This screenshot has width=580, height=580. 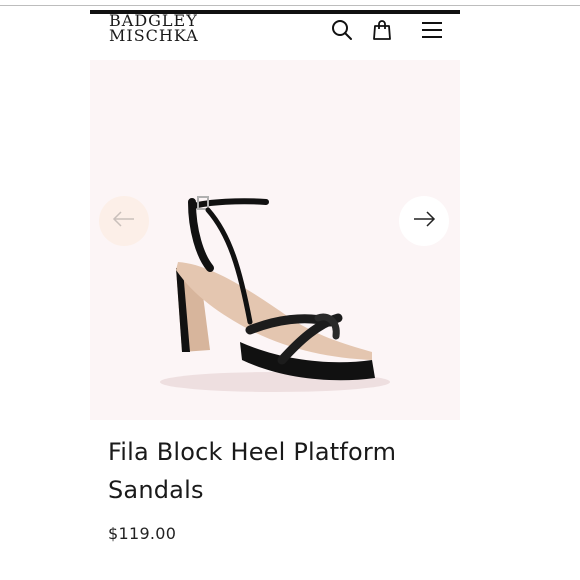 I want to click on product-title: Fila Block Heel Platform Sandals, so click(x=252, y=471).